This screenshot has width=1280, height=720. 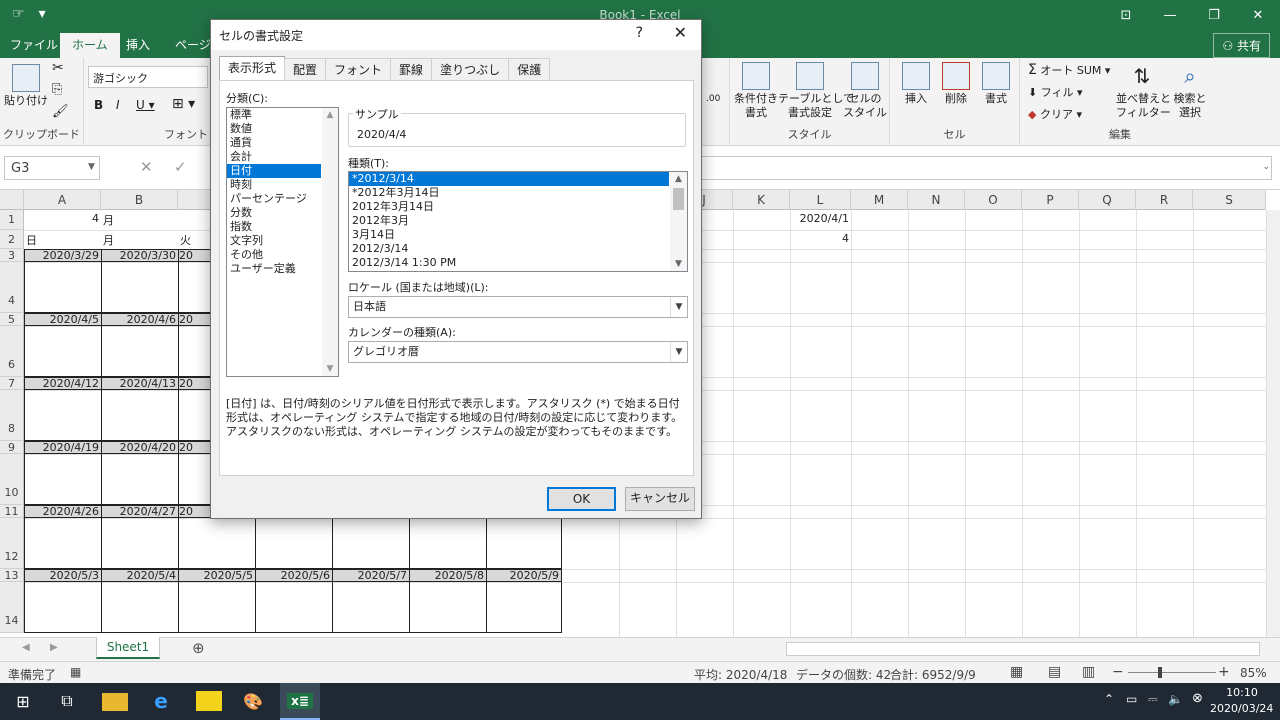 What do you see at coordinates (996, 84) in the screenshot?
I see `format-cells-button: 書式` at bounding box center [996, 84].